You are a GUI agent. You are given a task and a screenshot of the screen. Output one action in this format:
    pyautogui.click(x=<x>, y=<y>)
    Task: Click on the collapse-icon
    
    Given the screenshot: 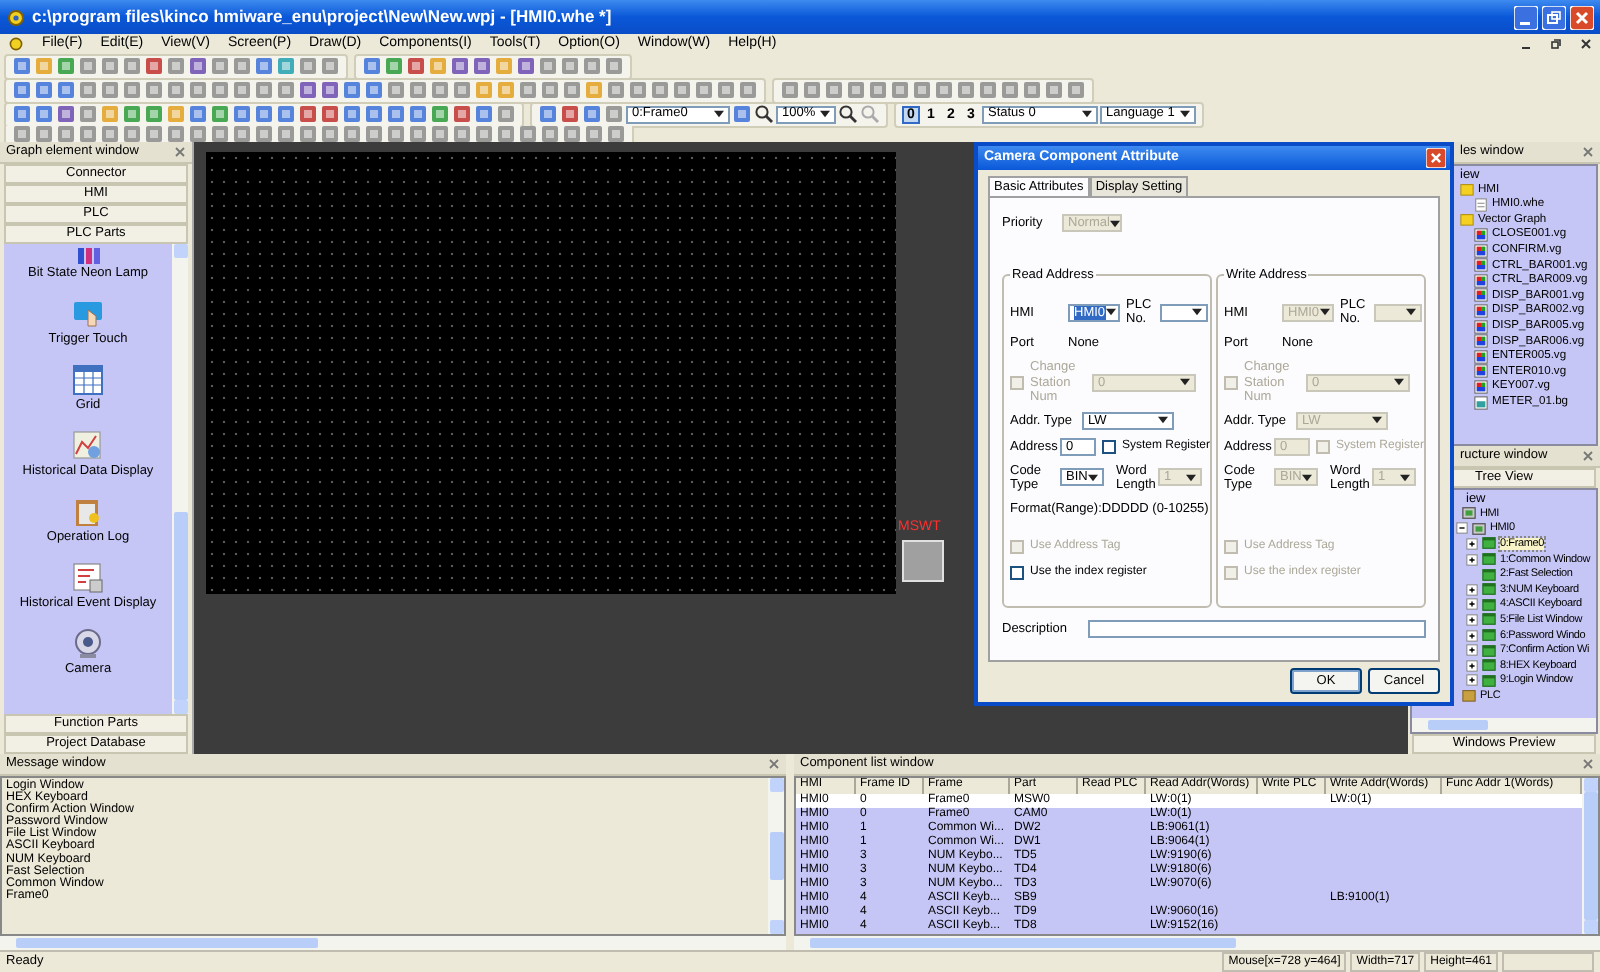 What is the action you would take?
    pyautogui.click(x=1462, y=528)
    